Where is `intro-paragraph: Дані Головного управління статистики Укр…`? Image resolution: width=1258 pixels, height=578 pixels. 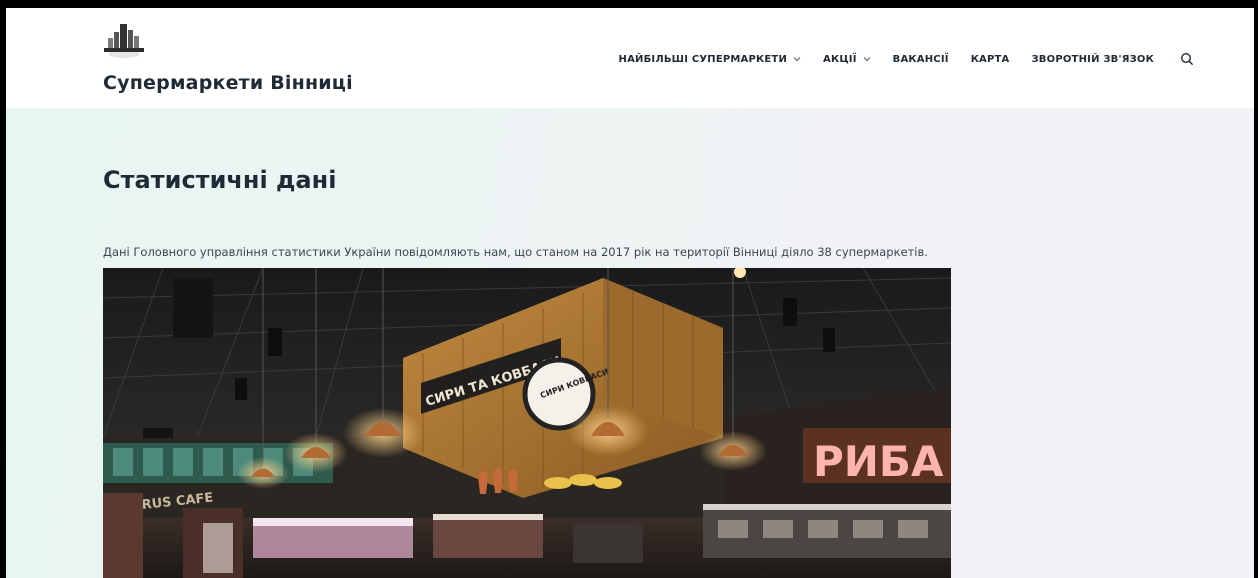 intro-paragraph: Дані Головного управління статистики Укр… is located at coordinates (515, 251).